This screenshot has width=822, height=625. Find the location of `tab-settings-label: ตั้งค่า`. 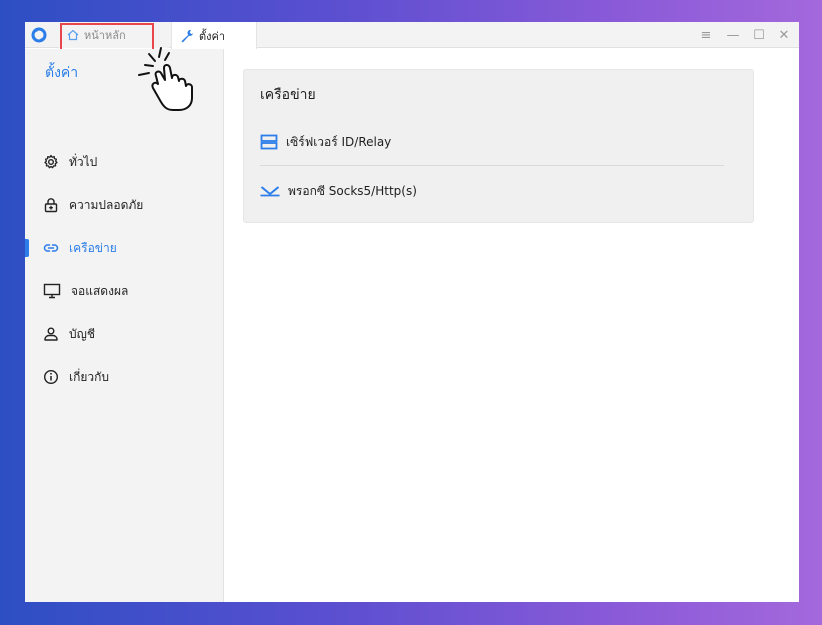

tab-settings-label: ตั้งค่า is located at coordinates (212, 36).